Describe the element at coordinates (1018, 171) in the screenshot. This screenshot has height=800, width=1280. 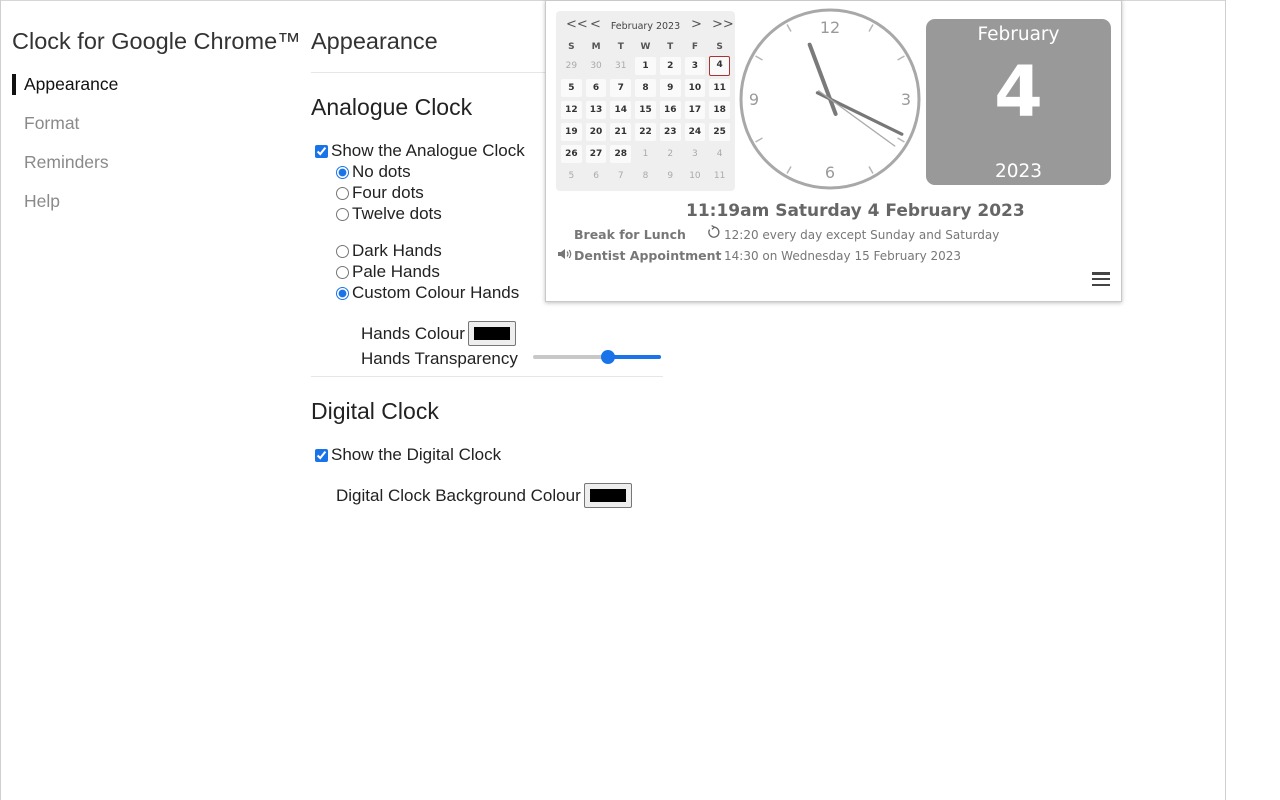
I see `date-card-year: 2023` at that location.